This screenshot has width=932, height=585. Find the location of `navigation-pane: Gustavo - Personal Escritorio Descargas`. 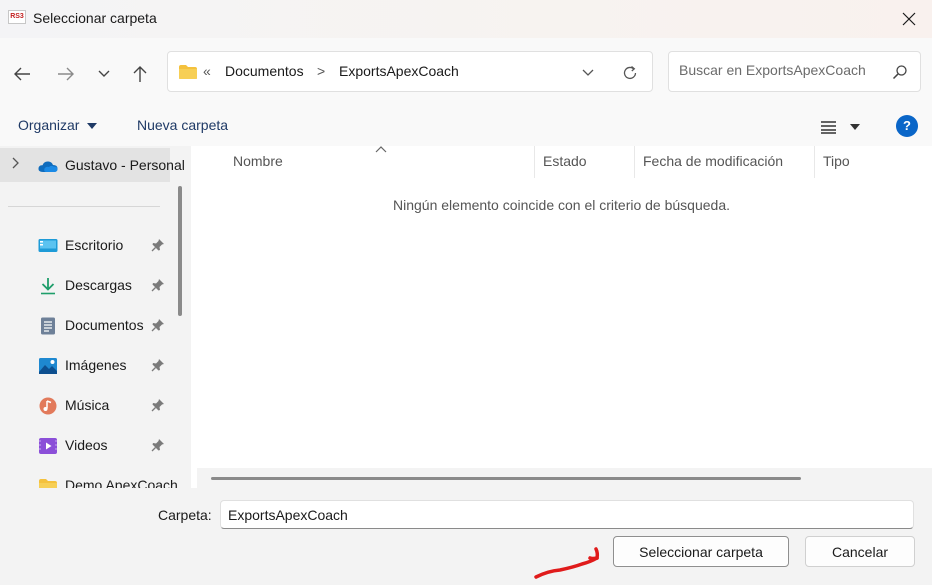

navigation-pane: Gustavo - Personal Escritorio Descargas is located at coordinates (95, 317).